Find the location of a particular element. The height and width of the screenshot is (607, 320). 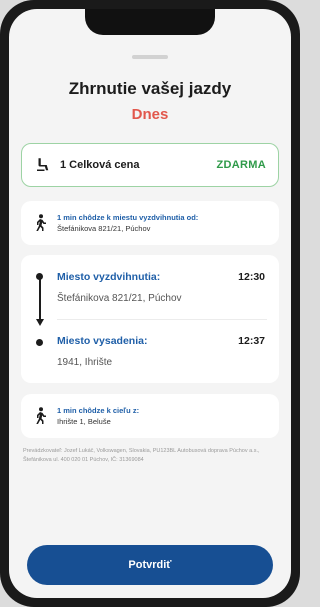

pickup-time: 12:30 is located at coordinates (251, 277).